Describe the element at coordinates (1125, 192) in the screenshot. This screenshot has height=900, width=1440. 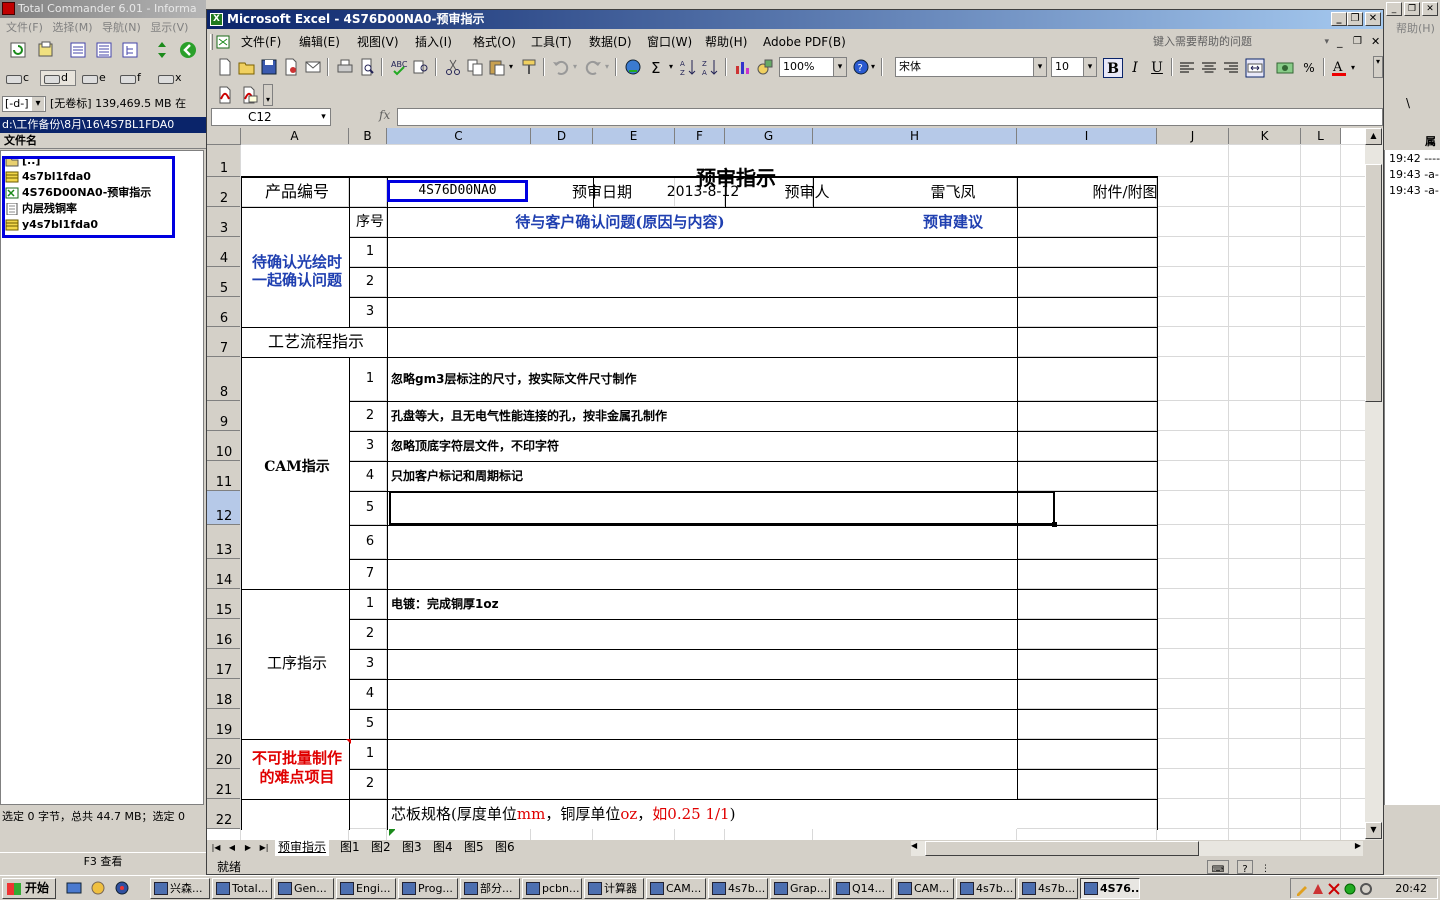
I see `attachment-label: 附件/附图` at that location.